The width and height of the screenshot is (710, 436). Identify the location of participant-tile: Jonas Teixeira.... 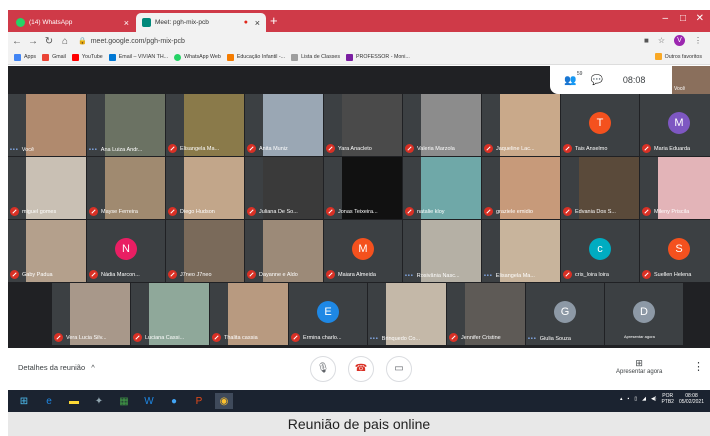
(363, 188).